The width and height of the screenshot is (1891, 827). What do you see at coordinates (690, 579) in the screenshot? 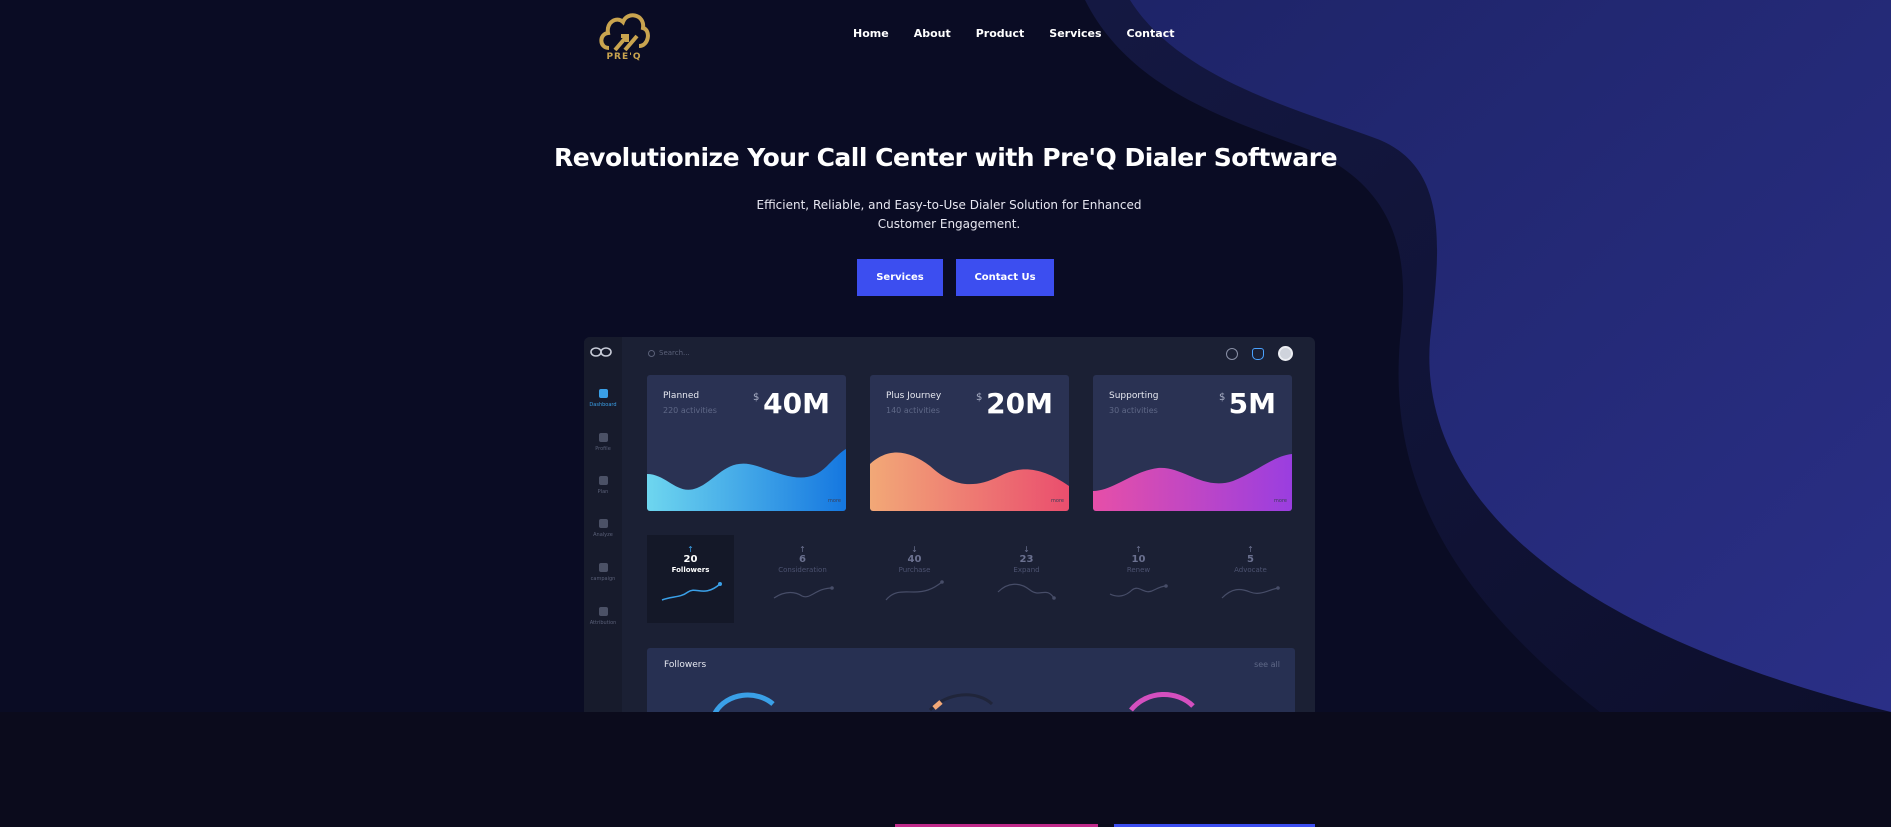
I see `metric-followers: ↑ 20 Followers` at bounding box center [690, 579].